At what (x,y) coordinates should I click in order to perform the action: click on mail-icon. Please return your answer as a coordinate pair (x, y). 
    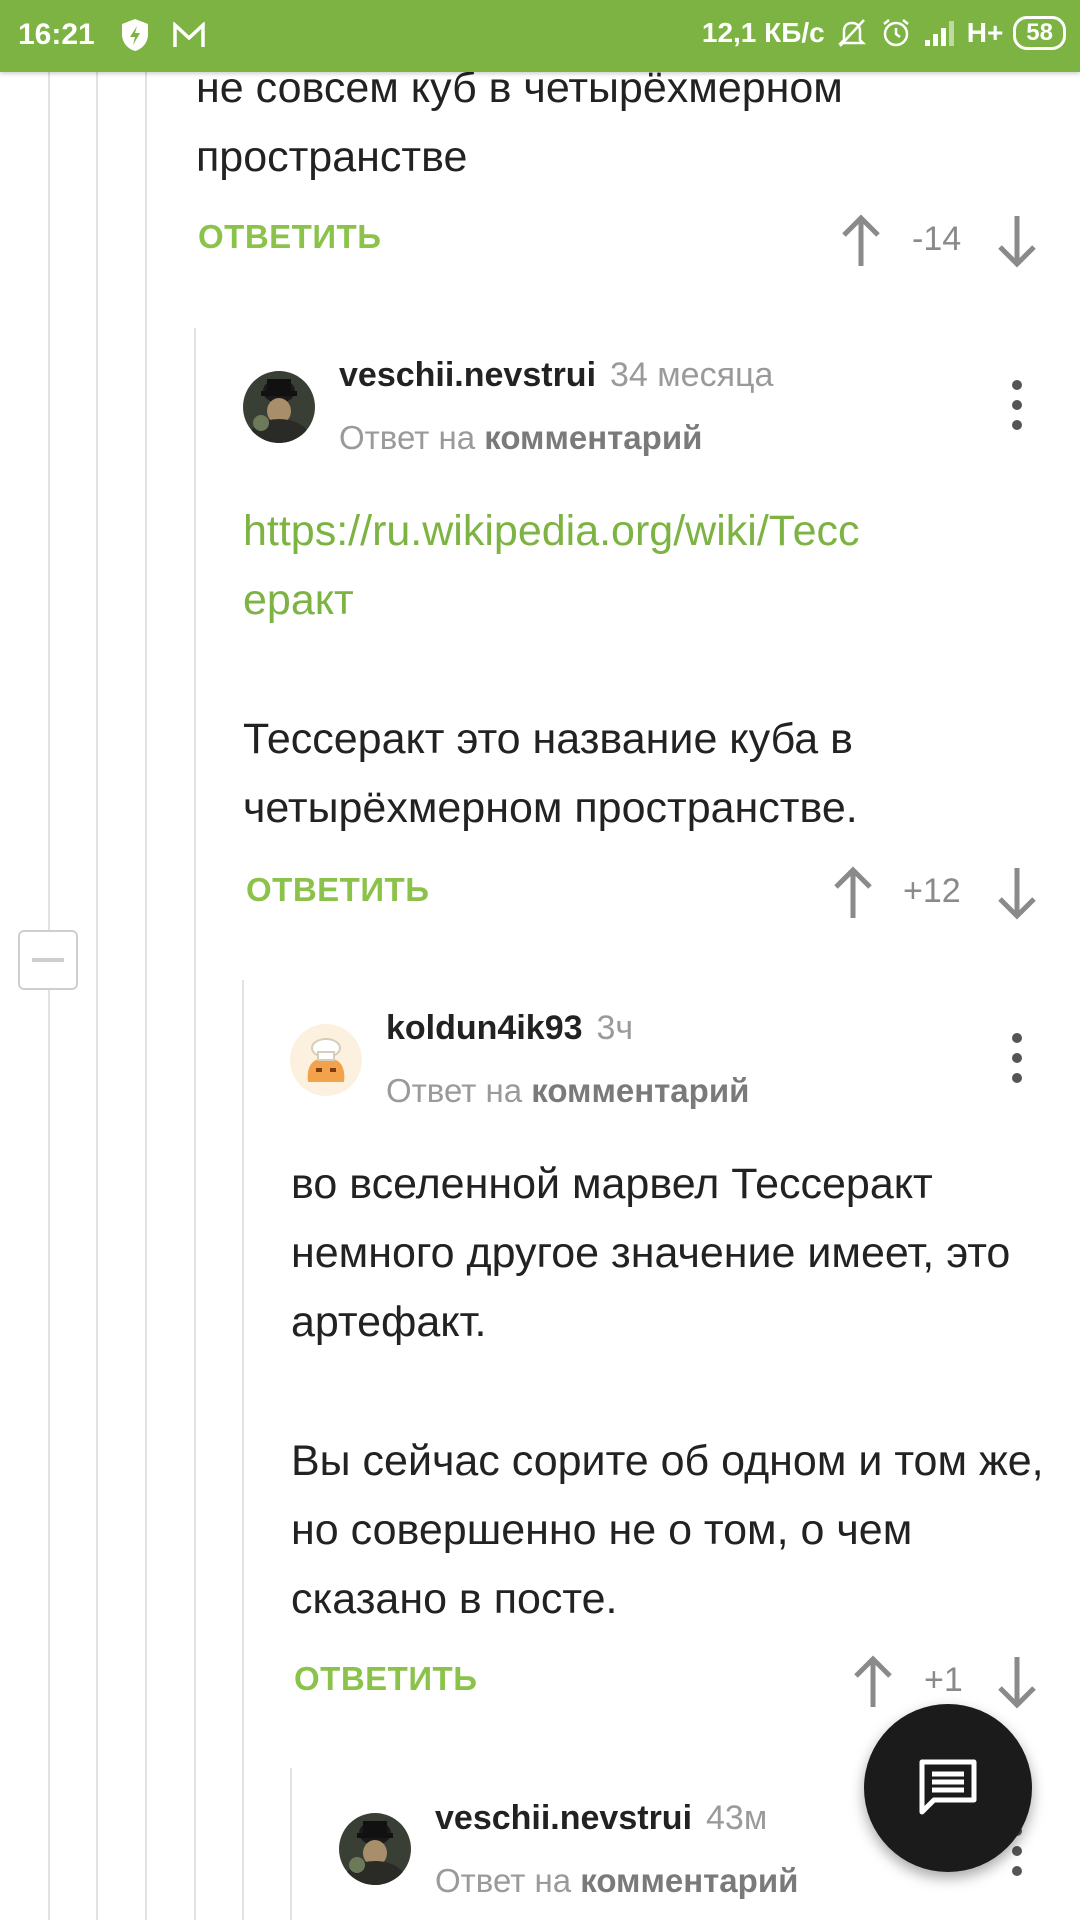
    Looking at the image, I should click on (189, 34).